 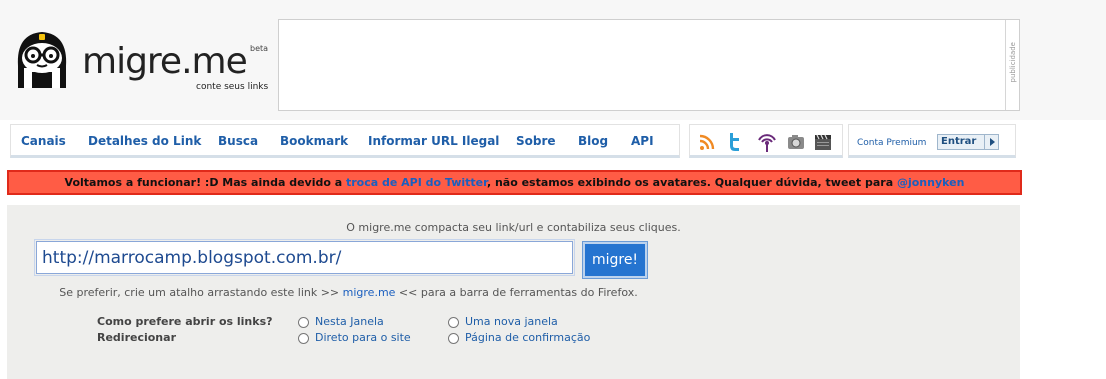 I want to click on podcast-icon, so click(x=767, y=142).